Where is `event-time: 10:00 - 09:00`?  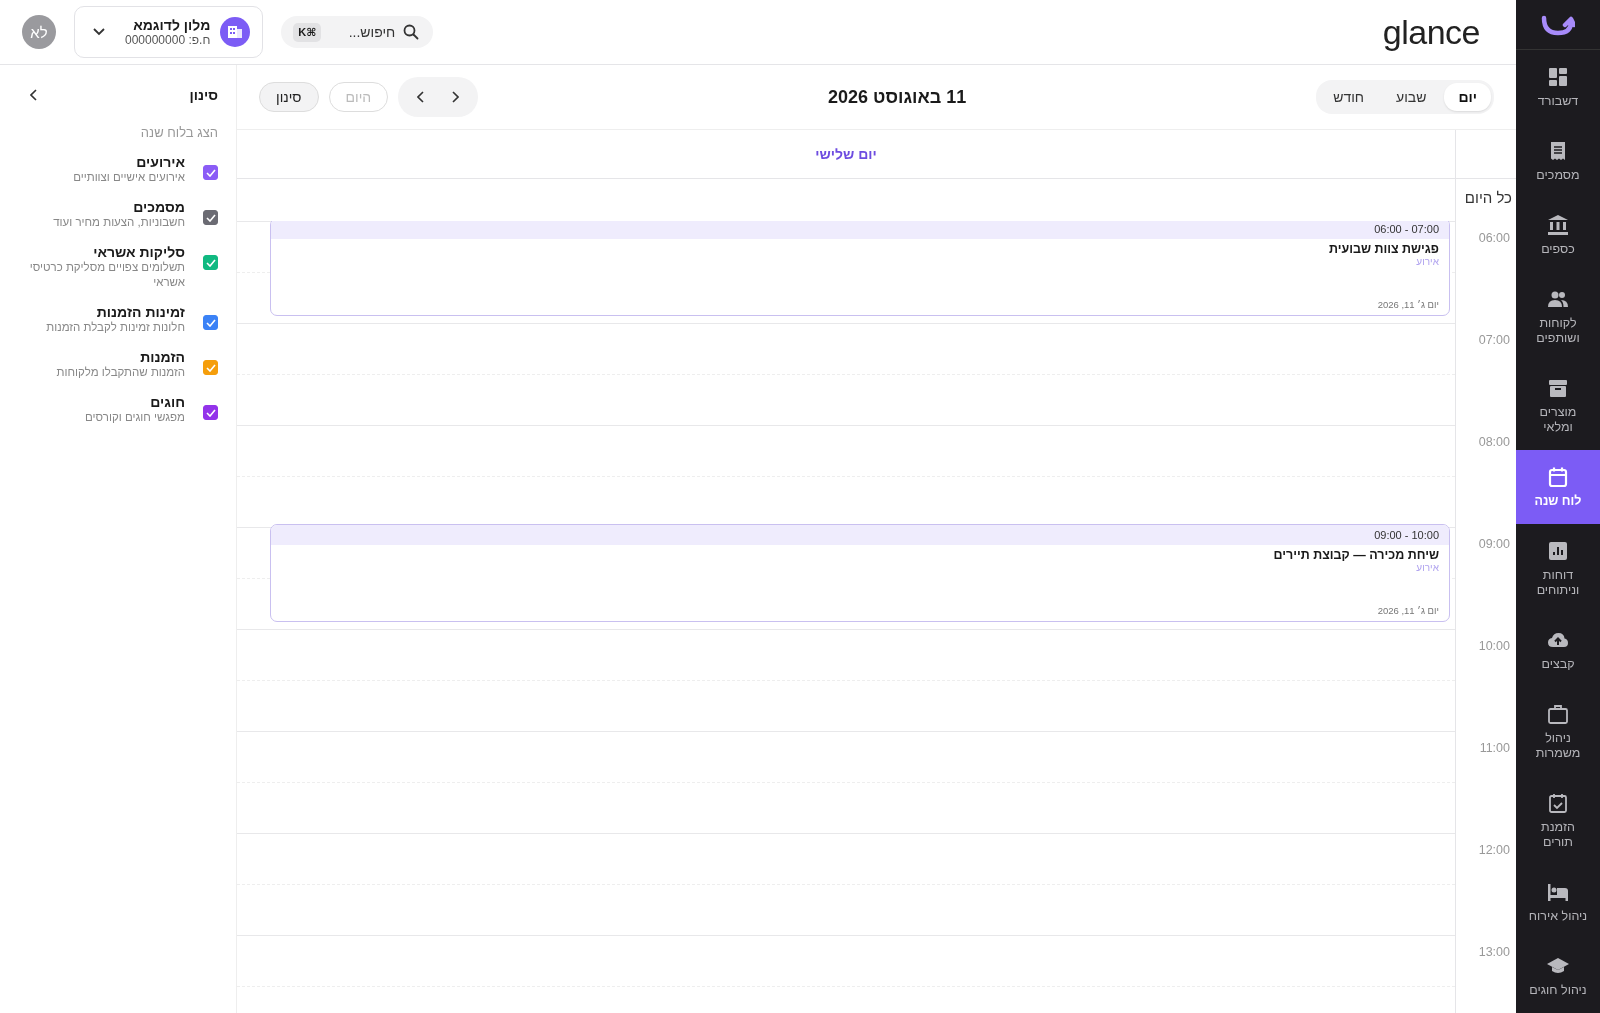
event-time: 10:00 - 09:00 is located at coordinates (1406, 535).